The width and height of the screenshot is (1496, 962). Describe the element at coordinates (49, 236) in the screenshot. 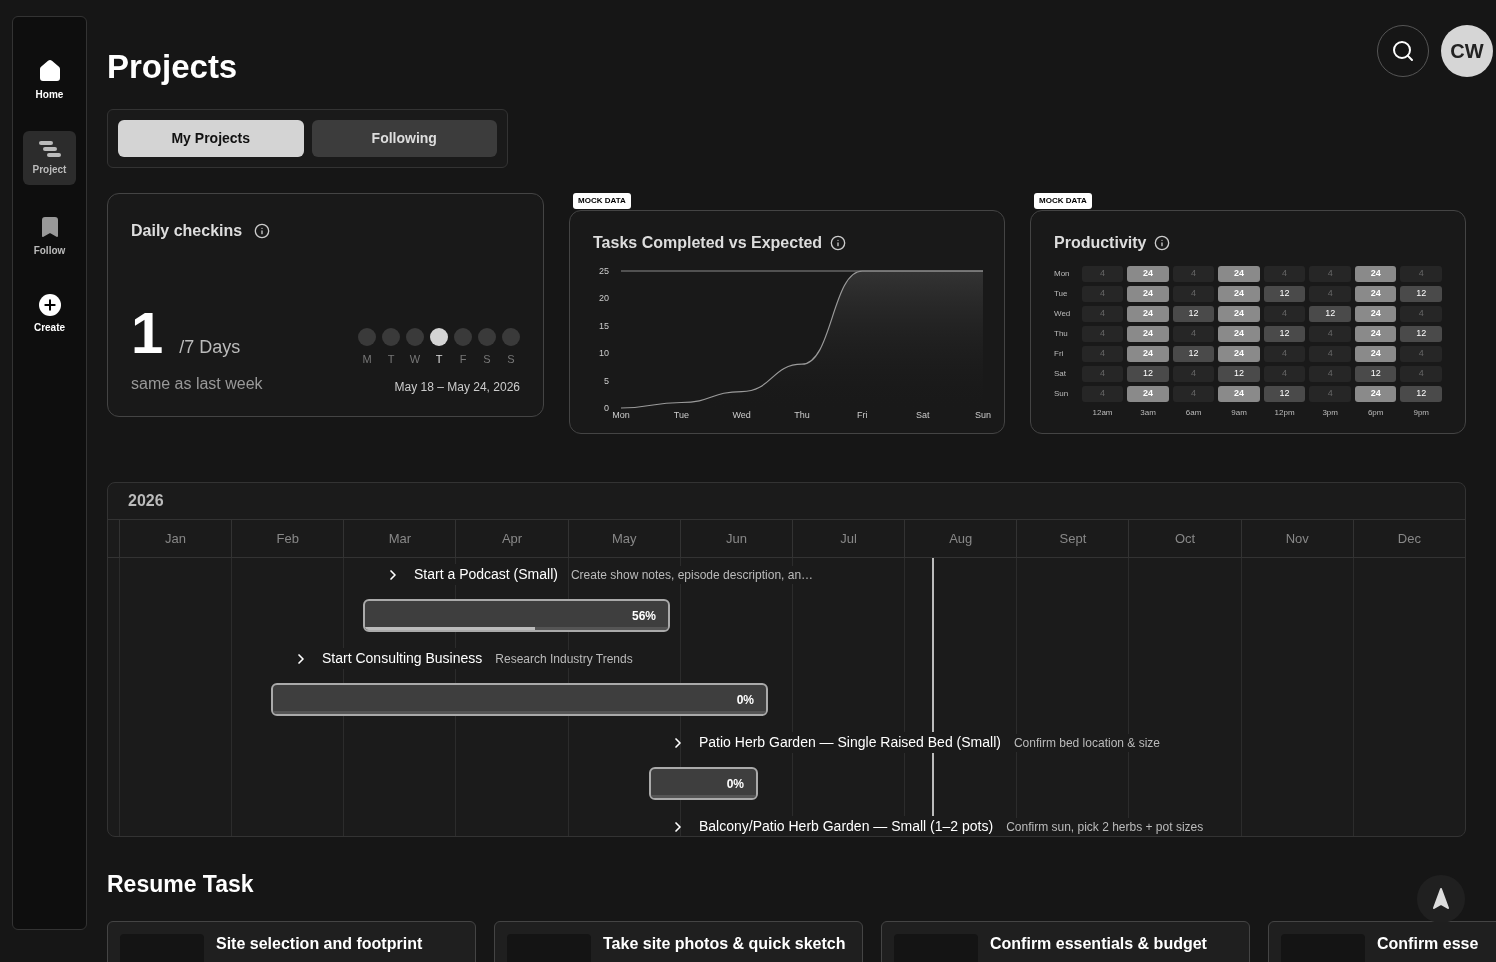

I see `nav-item: Follow` at that location.